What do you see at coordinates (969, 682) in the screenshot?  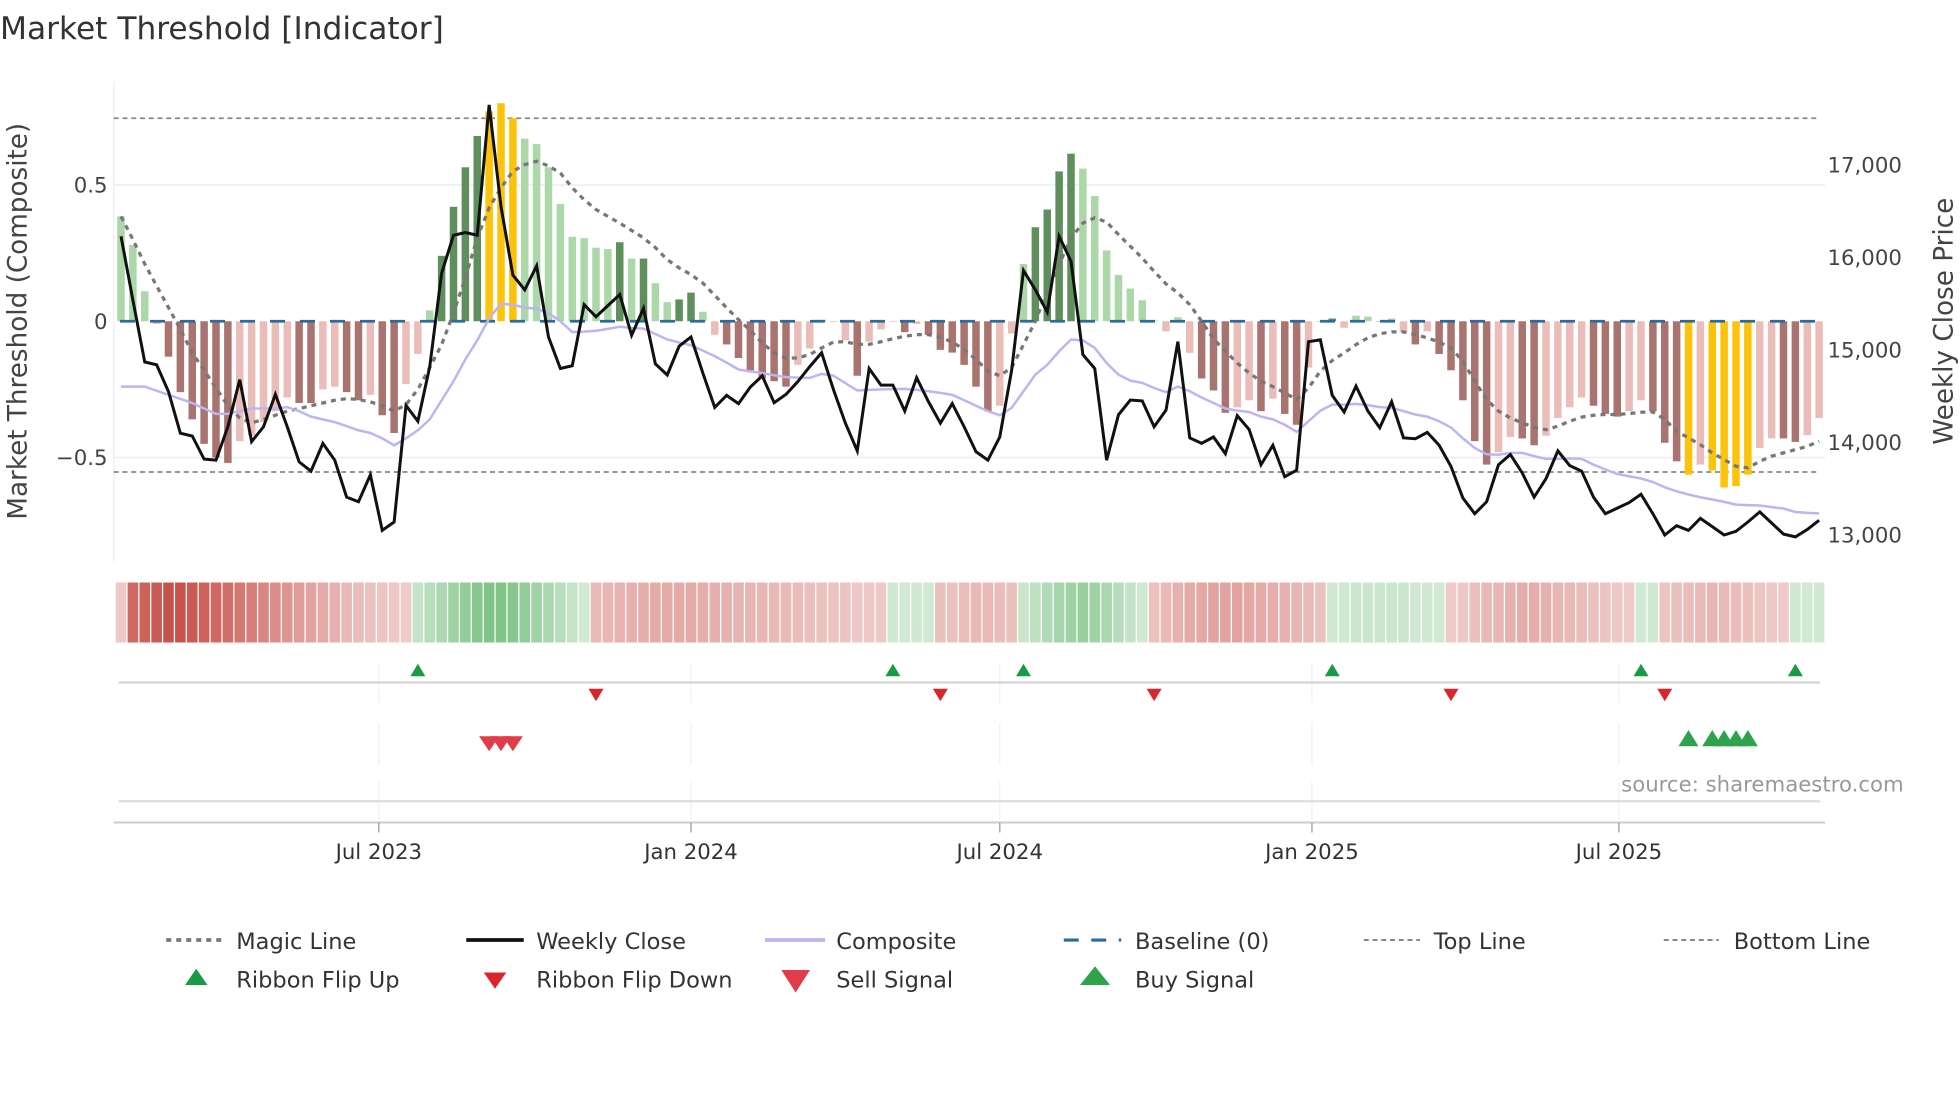 I see `ribbon-flip-row` at bounding box center [969, 682].